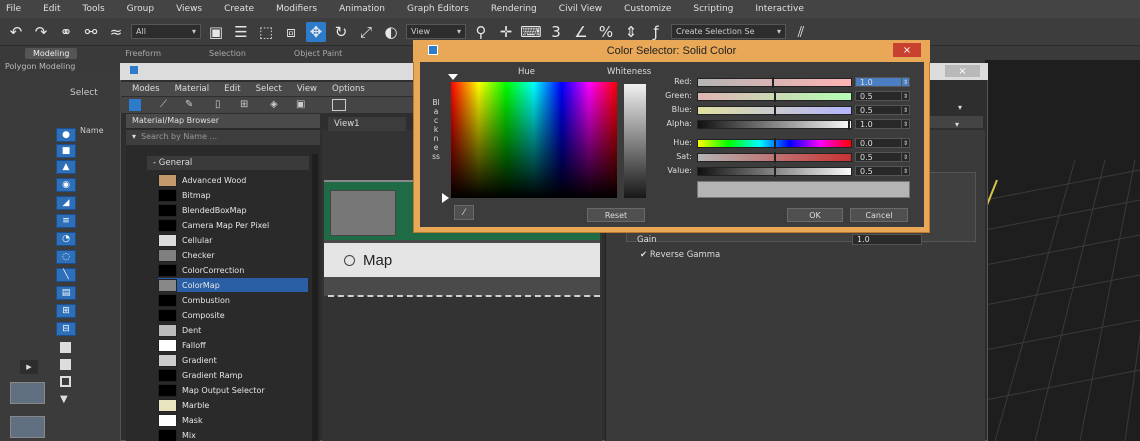 This screenshot has width=1140, height=441. What do you see at coordinates (233, 345) in the screenshot?
I see `material-item: Falloff` at bounding box center [233, 345].